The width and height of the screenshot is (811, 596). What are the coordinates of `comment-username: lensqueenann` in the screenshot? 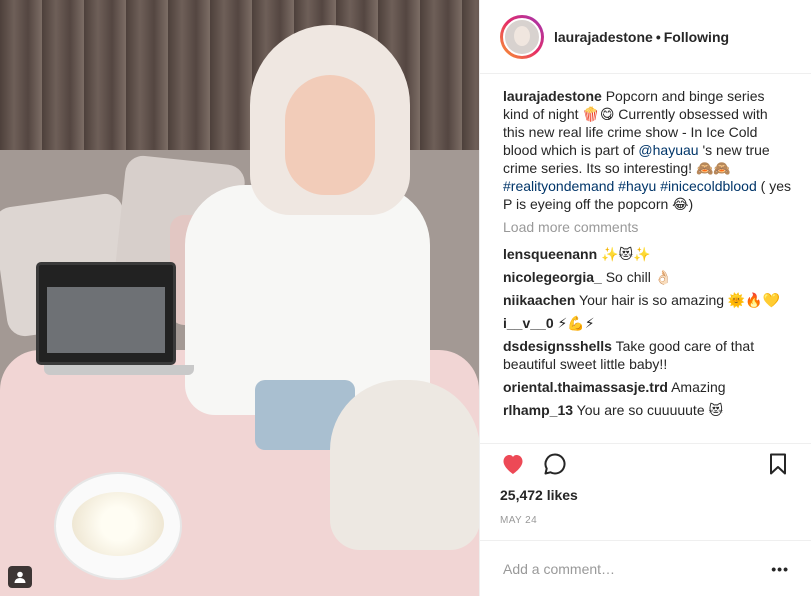 It's located at (550, 254).